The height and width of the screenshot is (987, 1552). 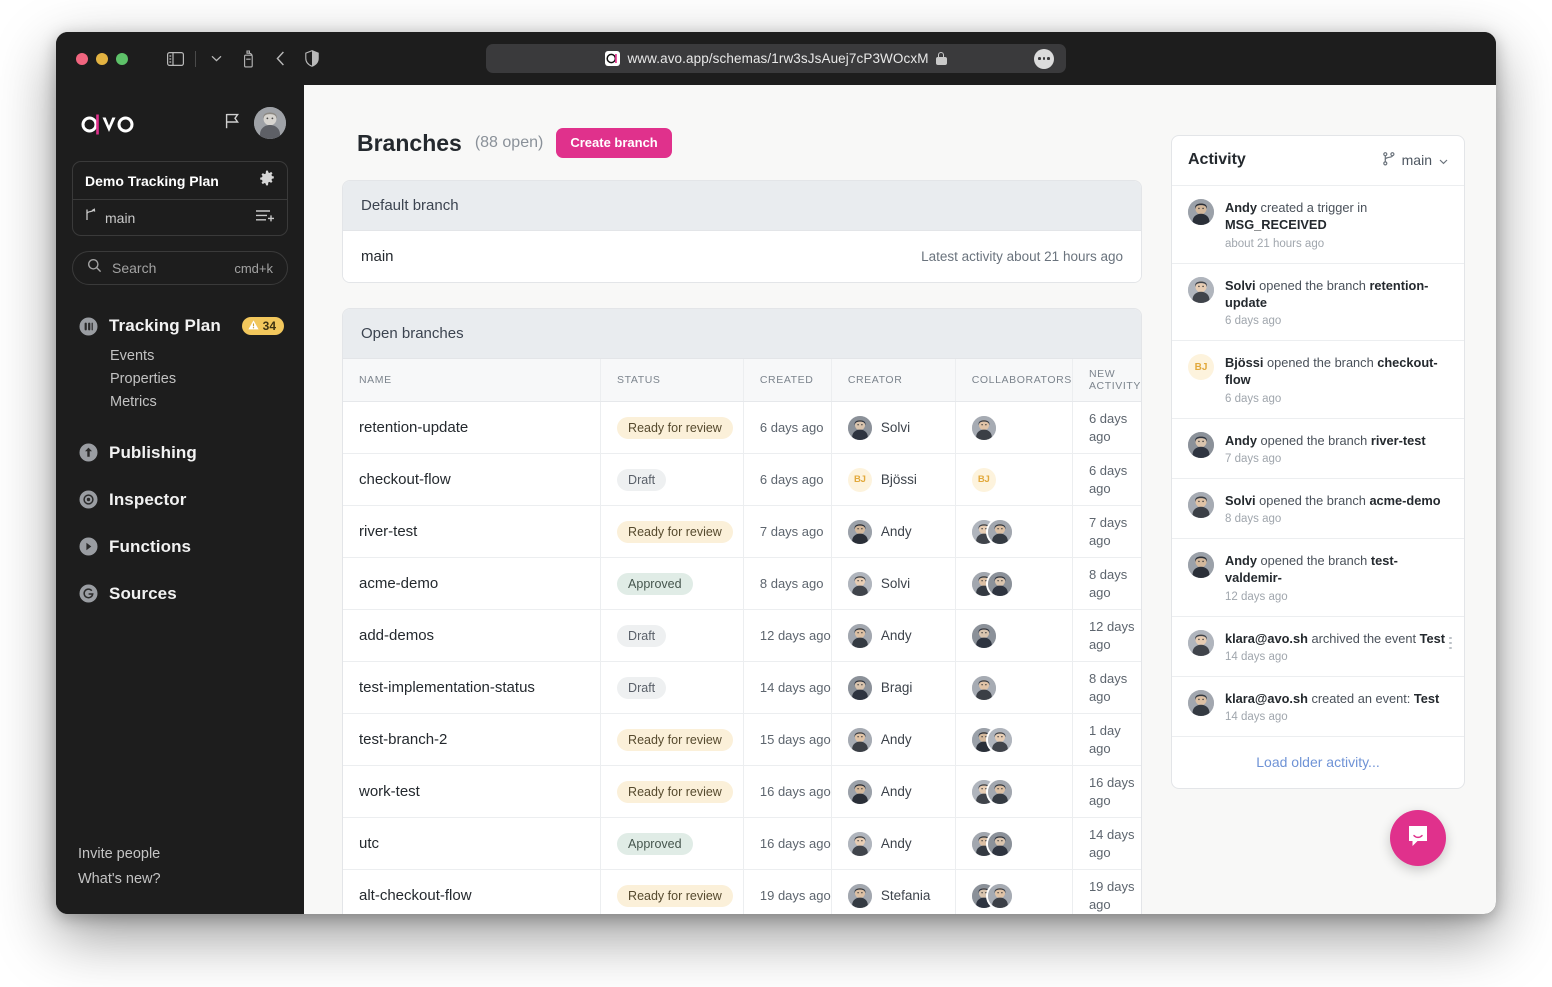 I want to click on sidebar-item-sources: Sources, so click(x=180, y=593).